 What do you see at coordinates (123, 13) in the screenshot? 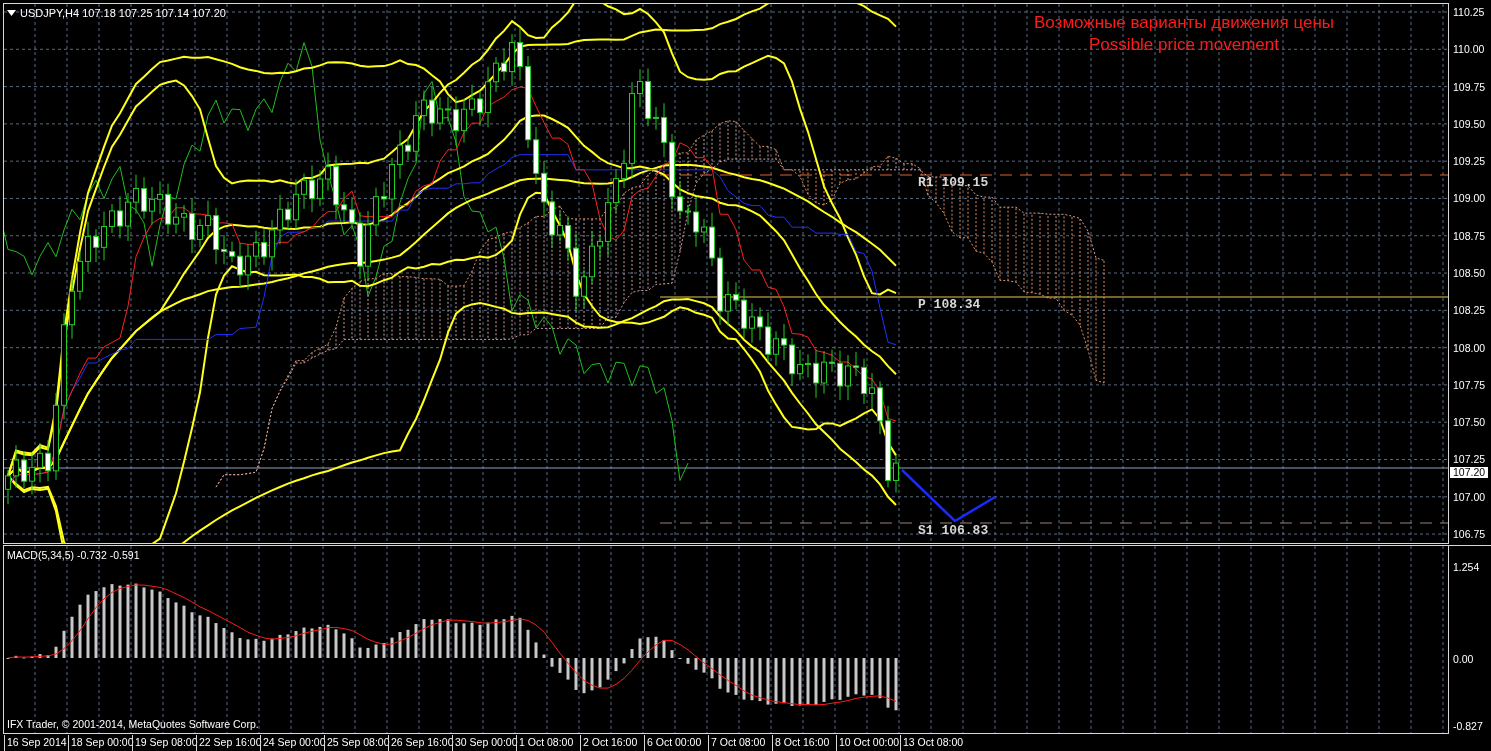
I see `chart-header: USDJPY,H4 107.18 107.25 107.14 107.20` at bounding box center [123, 13].